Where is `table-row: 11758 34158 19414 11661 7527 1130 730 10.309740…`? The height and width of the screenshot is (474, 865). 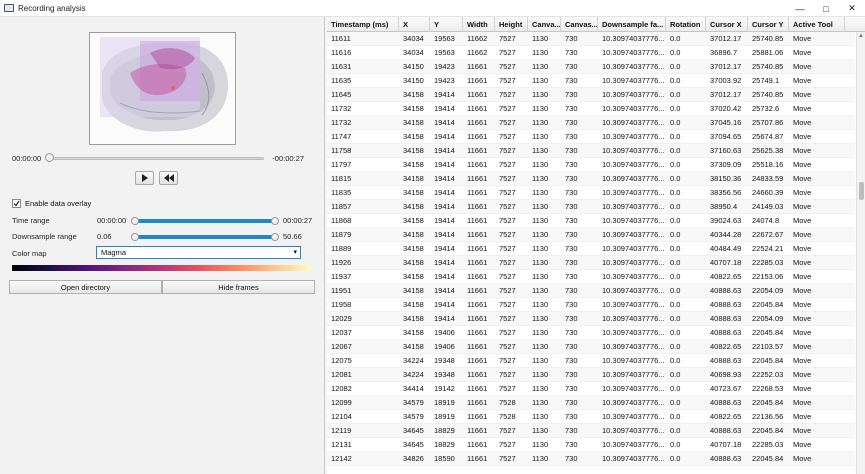 table-row: 11758 34158 19414 11661 7527 1130 730 10.309740… is located at coordinates (591, 151).